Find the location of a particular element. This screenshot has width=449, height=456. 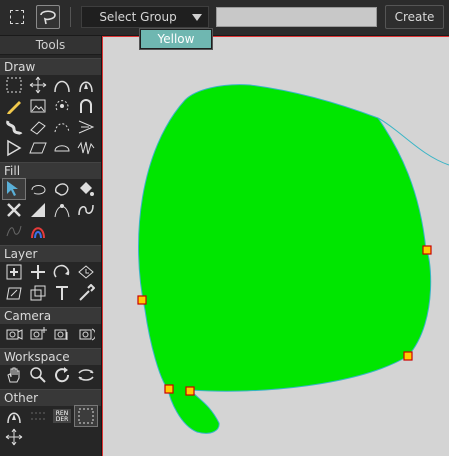

section-draw: Draw is located at coordinates (50, 66).